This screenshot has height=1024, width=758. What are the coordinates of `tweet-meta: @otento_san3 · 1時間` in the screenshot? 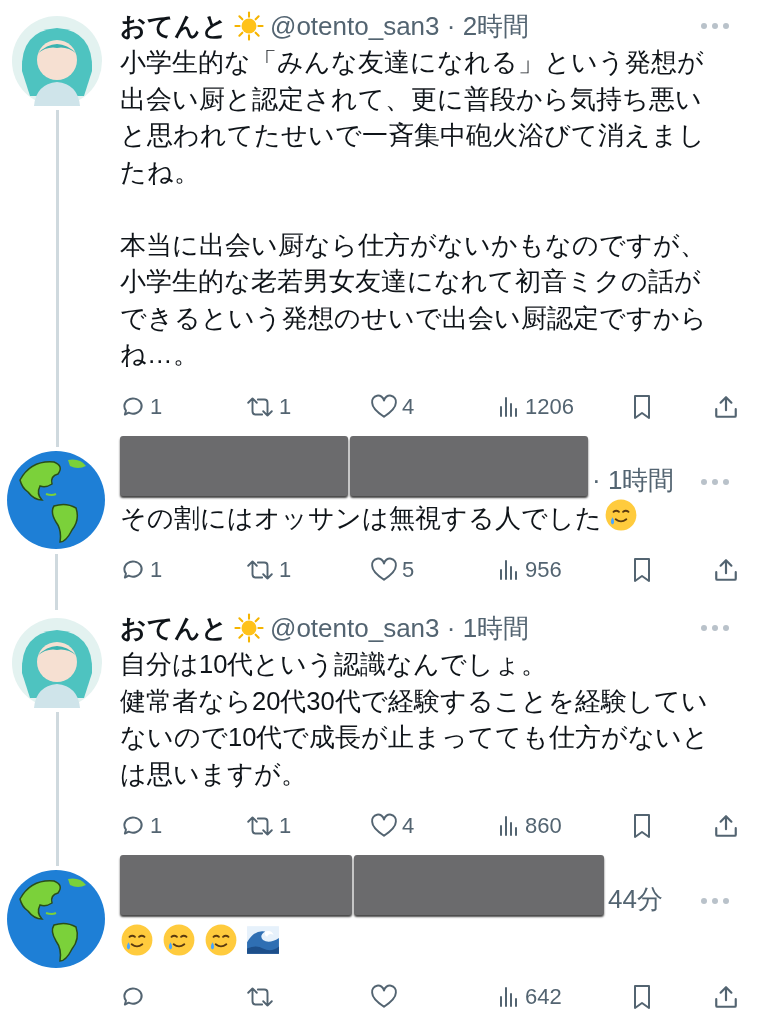 It's located at (400, 628).